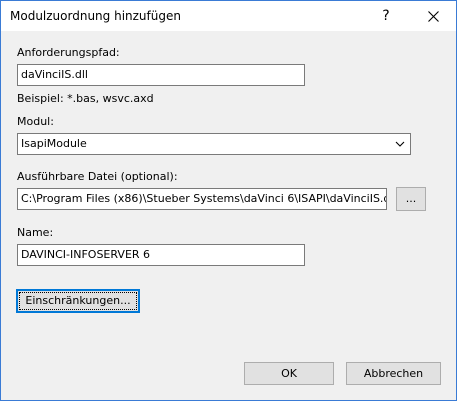 The image size is (457, 401). What do you see at coordinates (35, 232) in the screenshot?
I see `name-label: Name:` at bounding box center [35, 232].